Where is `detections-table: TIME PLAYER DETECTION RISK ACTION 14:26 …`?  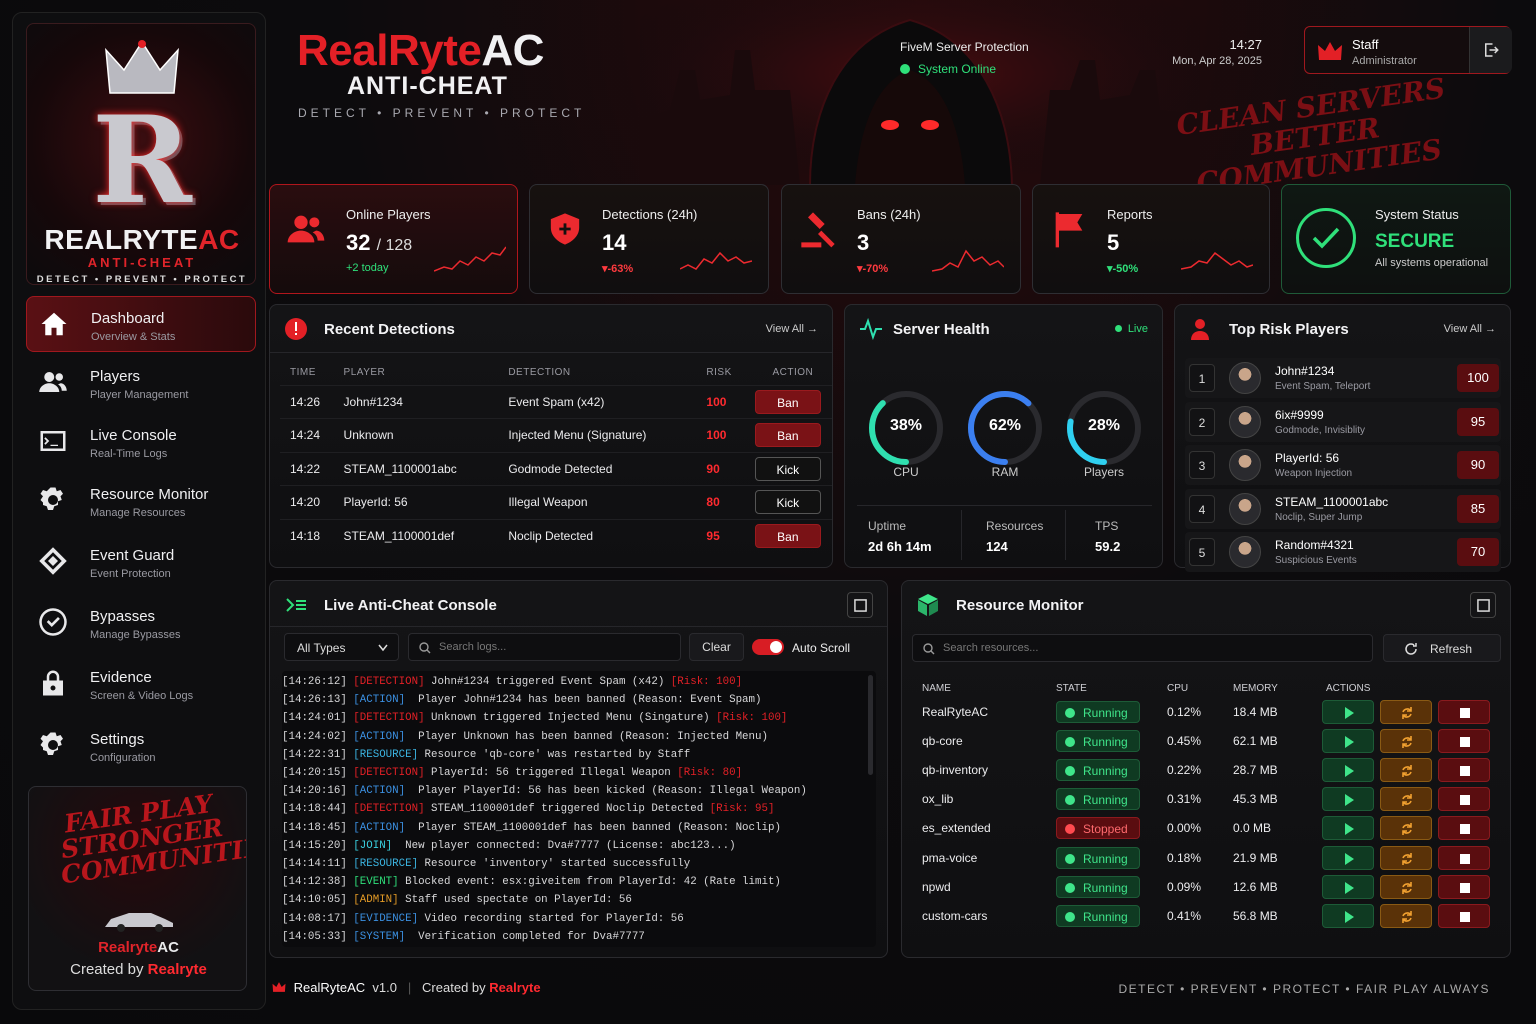 detections-table: TIME PLAYER DETECTION RISK ACTION 14:26 … is located at coordinates (556, 457).